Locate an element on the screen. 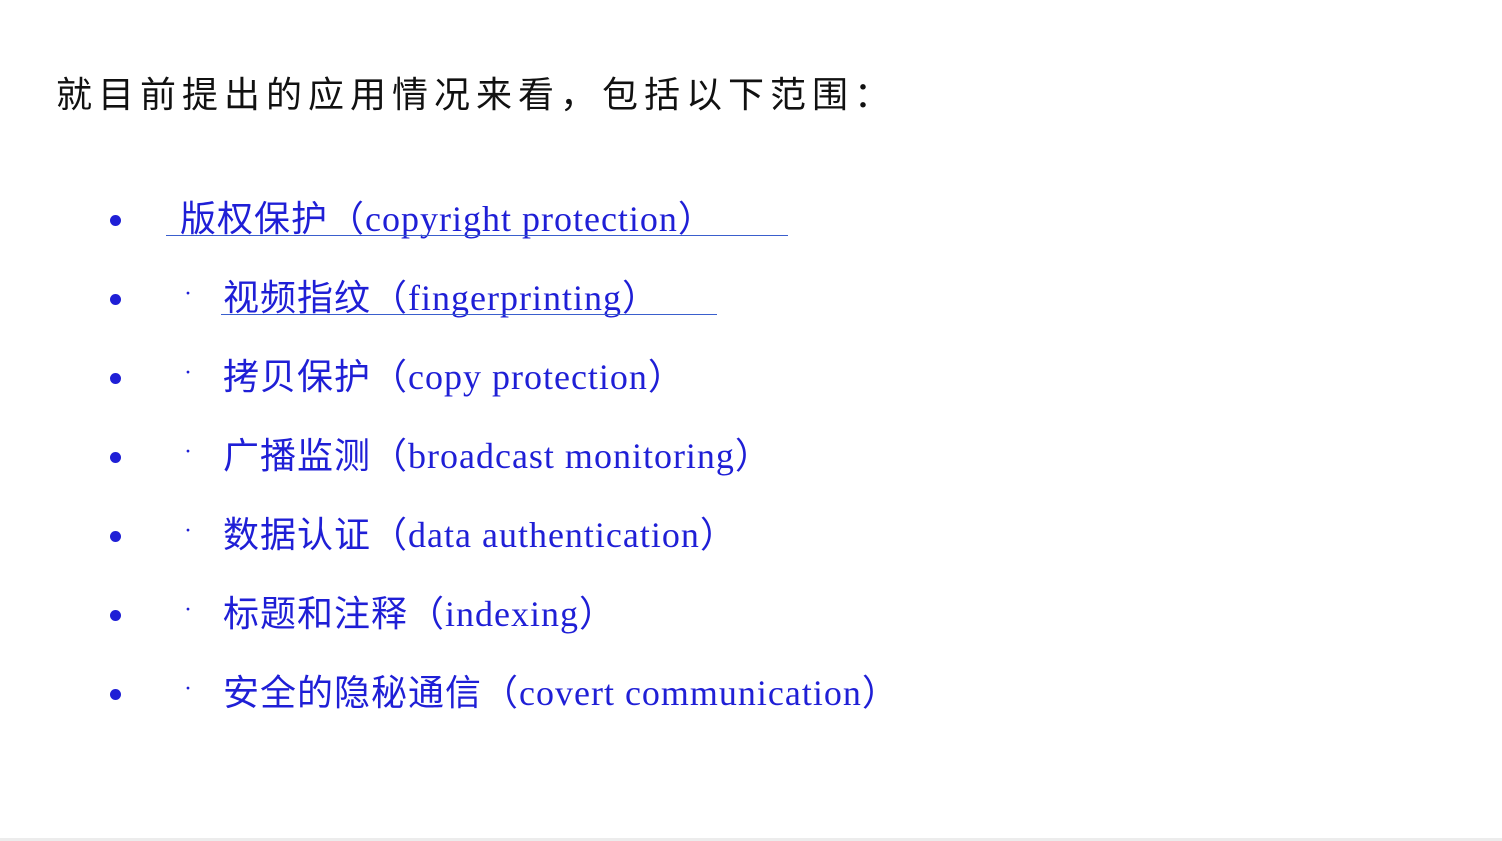 This screenshot has height=841, width=1502. indexing-item: 标题和注释（indexing） is located at coordinates (419, 614).